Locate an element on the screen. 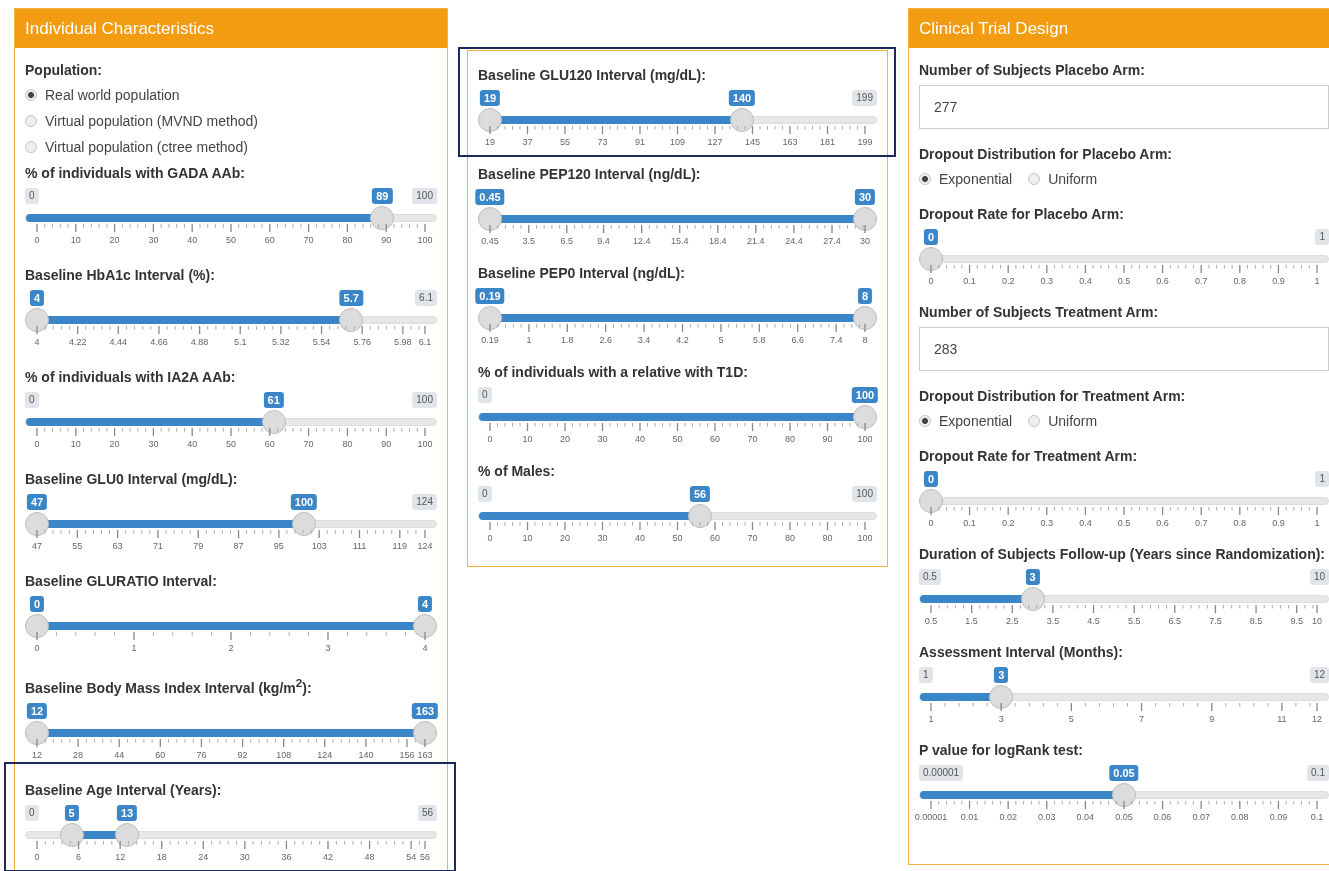 The height and width of the screenshot is (871, 1329). tick-label: 87 is located at coordinates (238, 546).